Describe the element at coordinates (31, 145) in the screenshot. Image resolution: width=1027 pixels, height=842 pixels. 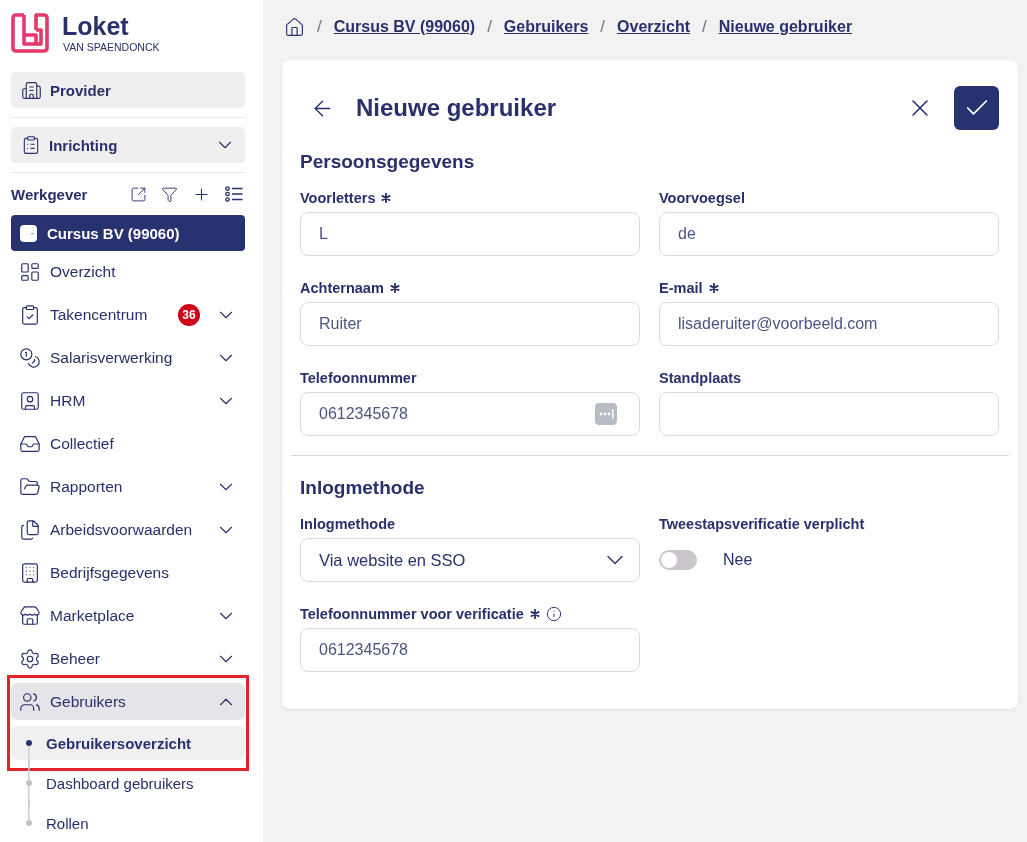
I see `clipboard-list-icon` at that location.